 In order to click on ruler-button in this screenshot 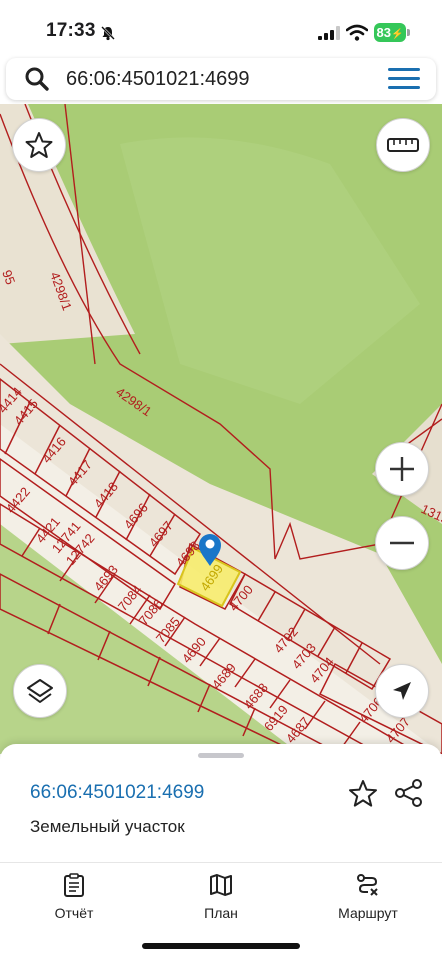, I will do `click(403, 145)`.